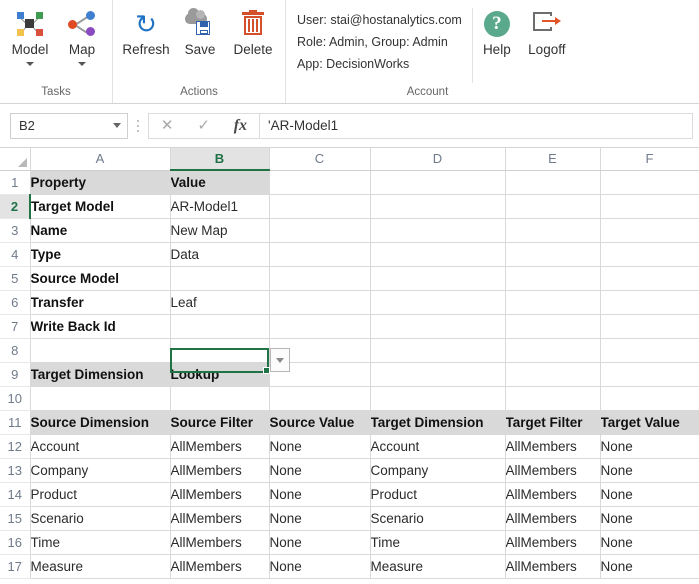 Image resolution: width=699 pixels, height=584 pixels. I want to click on cell-d3, so click(438, 230).